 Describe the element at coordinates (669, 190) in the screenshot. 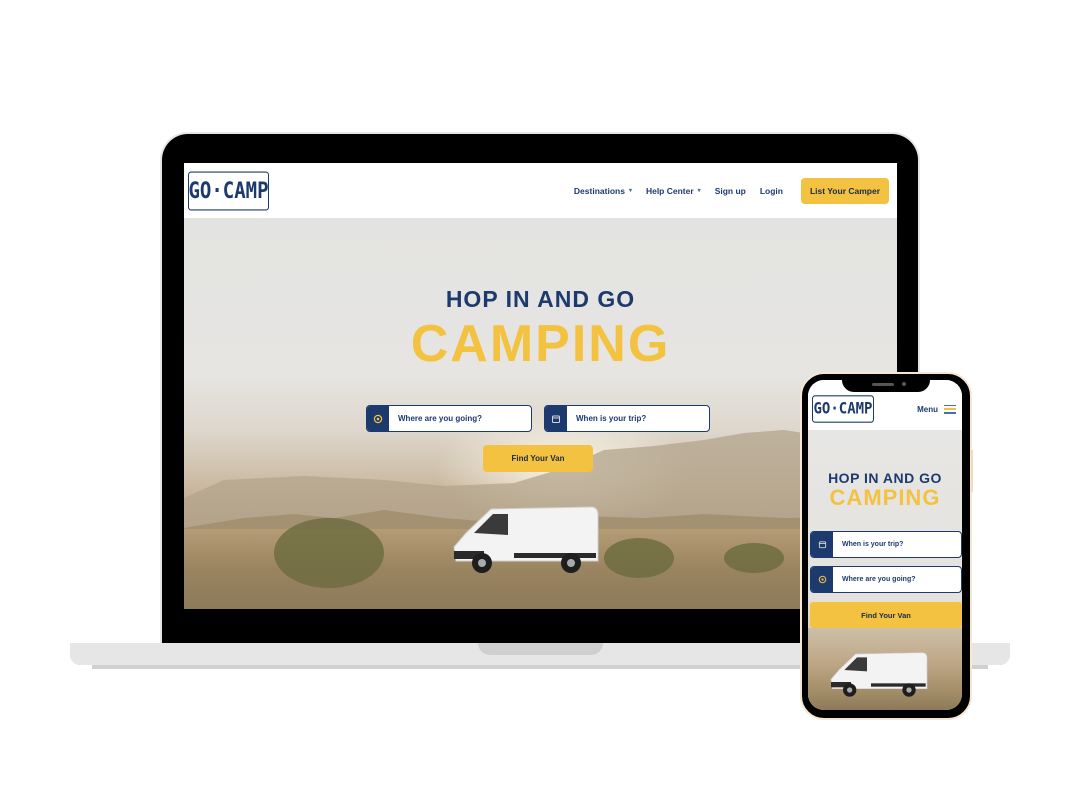

I see `nav-help-center-label: Help Center` at that location.